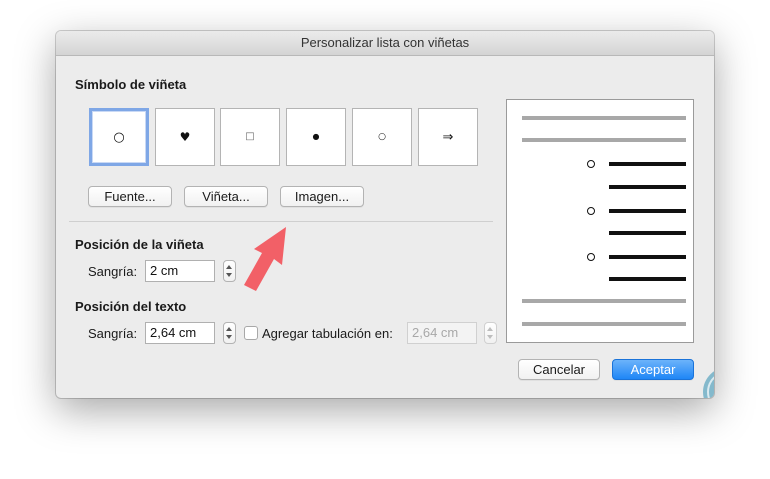 The height and width of the screenshot is (479, 770). I want to click on text-indent-label: Sangría:, so click(113, 333).